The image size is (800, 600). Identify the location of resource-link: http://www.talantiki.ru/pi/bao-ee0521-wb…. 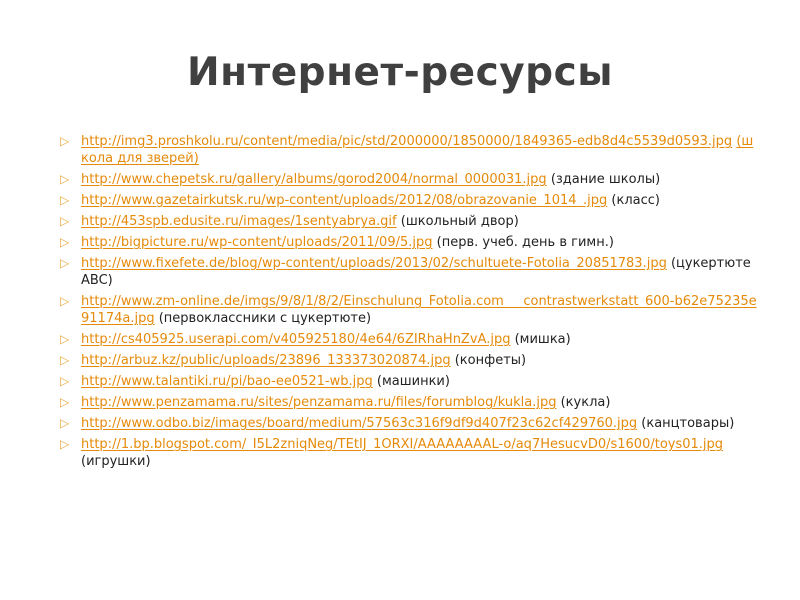
(227, 381).